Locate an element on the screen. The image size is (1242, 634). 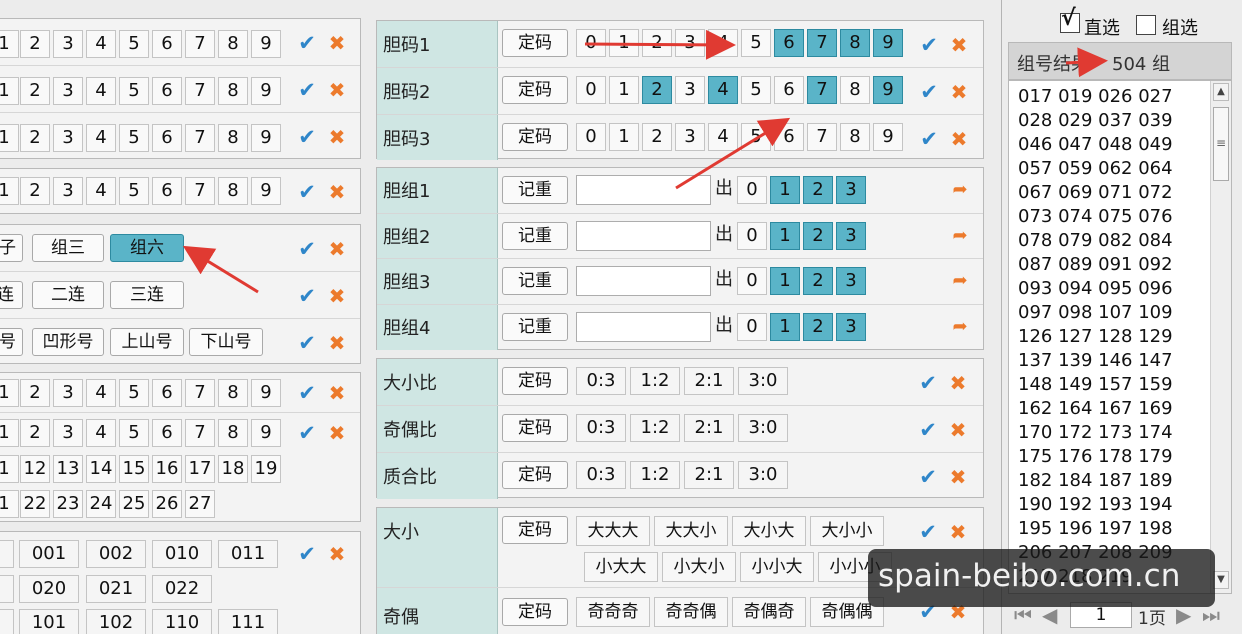
code-button: 011 is located at coordinates (248, 554).